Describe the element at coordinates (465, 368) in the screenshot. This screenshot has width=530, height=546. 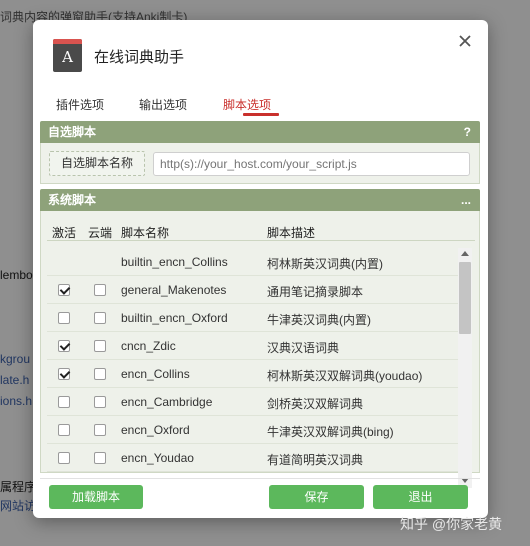
I see `script-list-scrollbar` at that location.